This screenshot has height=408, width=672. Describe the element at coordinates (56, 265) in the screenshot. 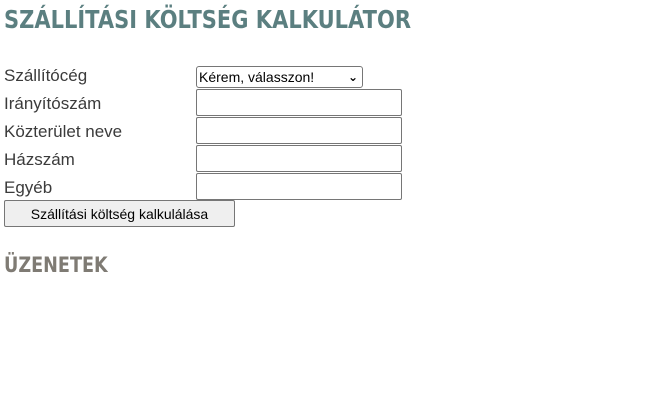

I see `messages-title: ÜZENETEK` at that location.